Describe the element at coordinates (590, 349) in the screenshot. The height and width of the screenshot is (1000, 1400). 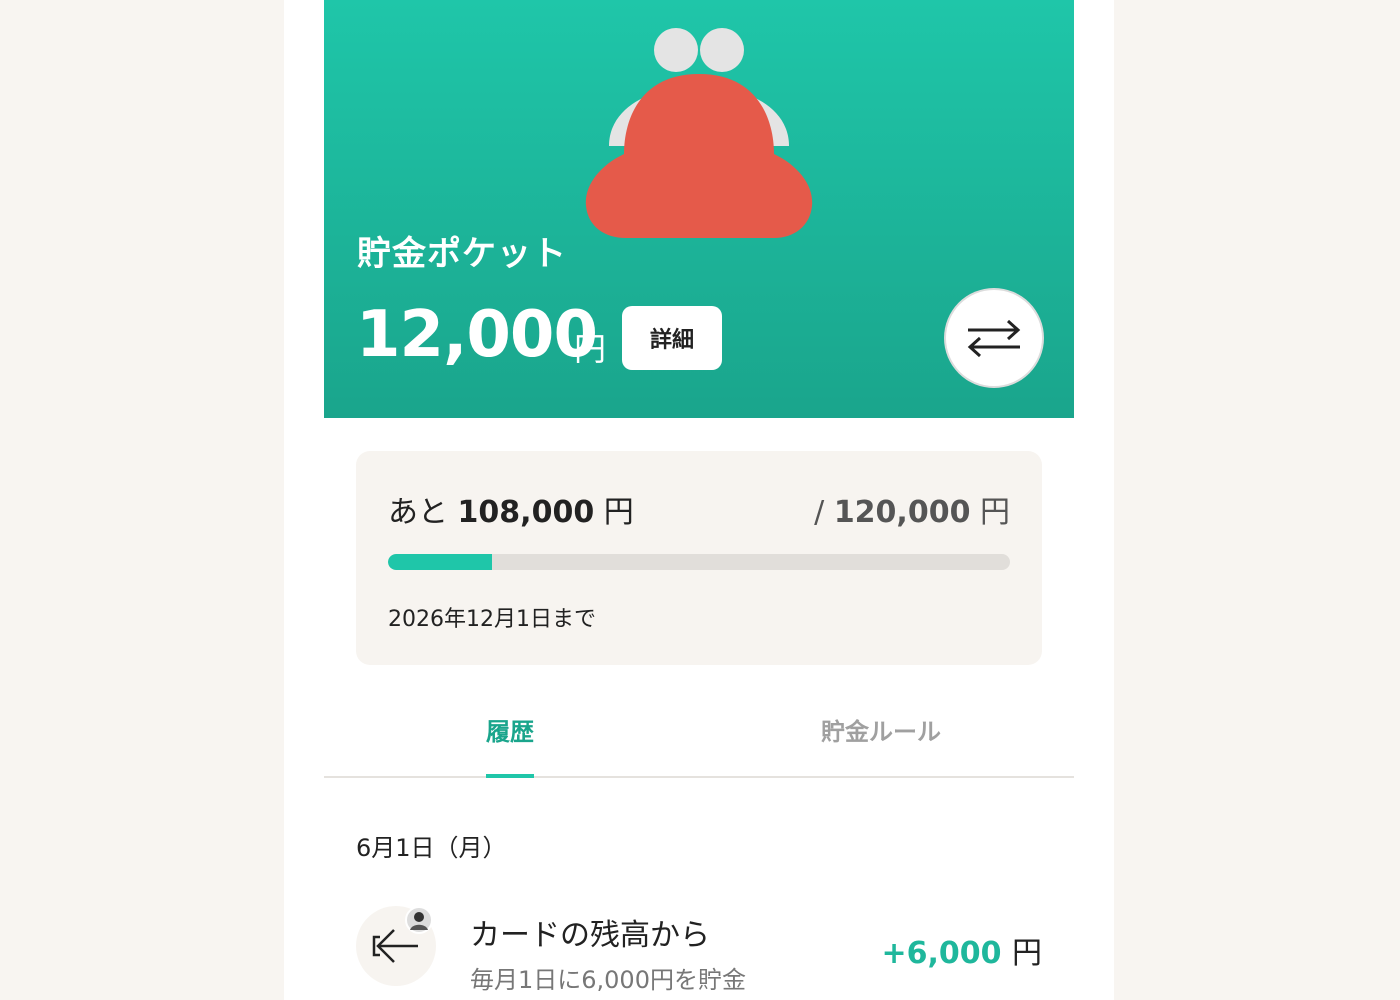
I see `pocket-balance-unit: 円` at that location.